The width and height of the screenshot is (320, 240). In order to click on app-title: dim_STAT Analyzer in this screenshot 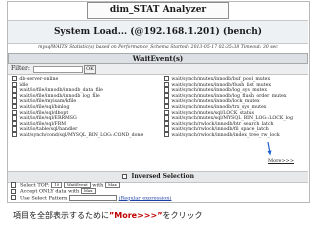, I will do `click(158, 10)`.